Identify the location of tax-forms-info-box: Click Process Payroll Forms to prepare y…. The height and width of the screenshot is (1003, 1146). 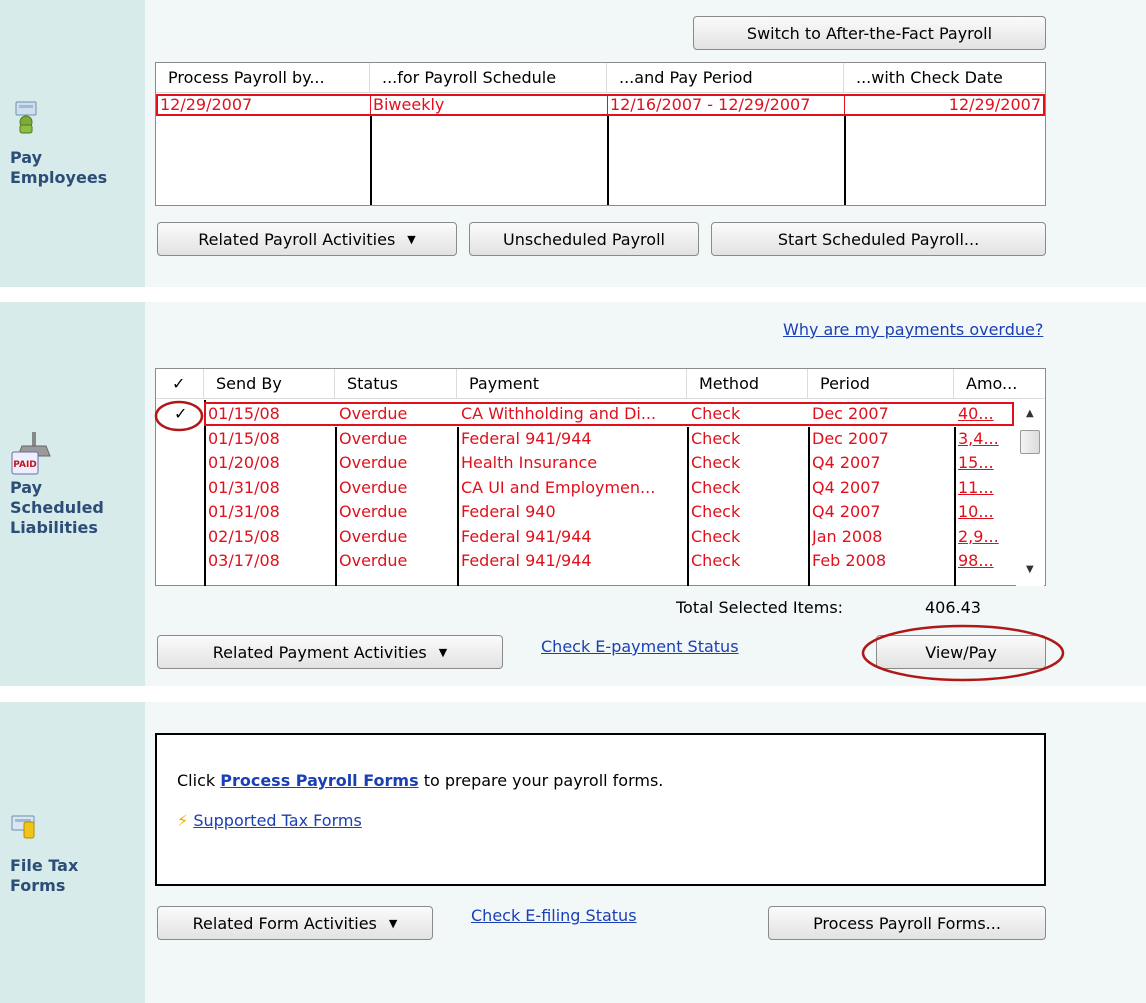
(600, 809).